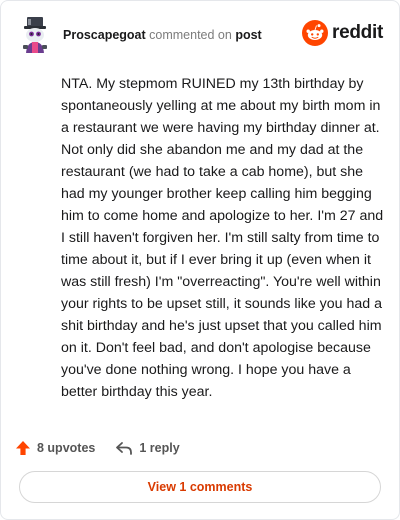  Describe the element at coordinates (315, 33) in the screenshot. I see `reddit-logo-icon` at that location.